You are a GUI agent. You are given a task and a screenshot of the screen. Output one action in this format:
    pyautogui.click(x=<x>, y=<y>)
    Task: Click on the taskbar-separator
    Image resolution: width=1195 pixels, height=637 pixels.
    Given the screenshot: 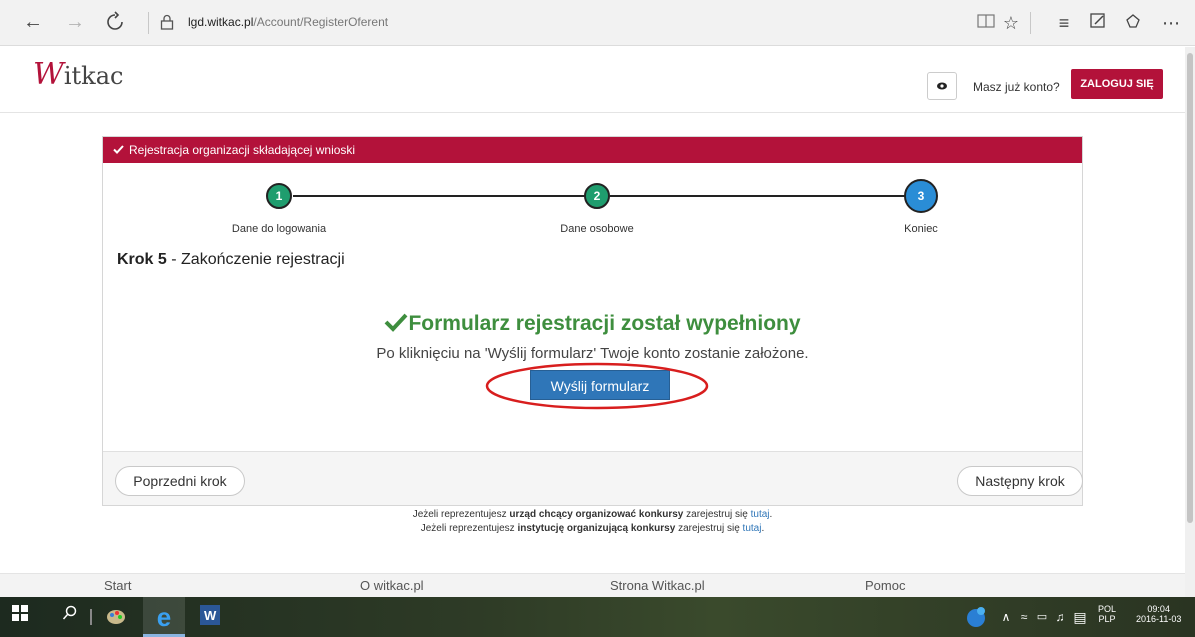 What is the action you would take?
    pyautogui.click(x=91, y=617)
    